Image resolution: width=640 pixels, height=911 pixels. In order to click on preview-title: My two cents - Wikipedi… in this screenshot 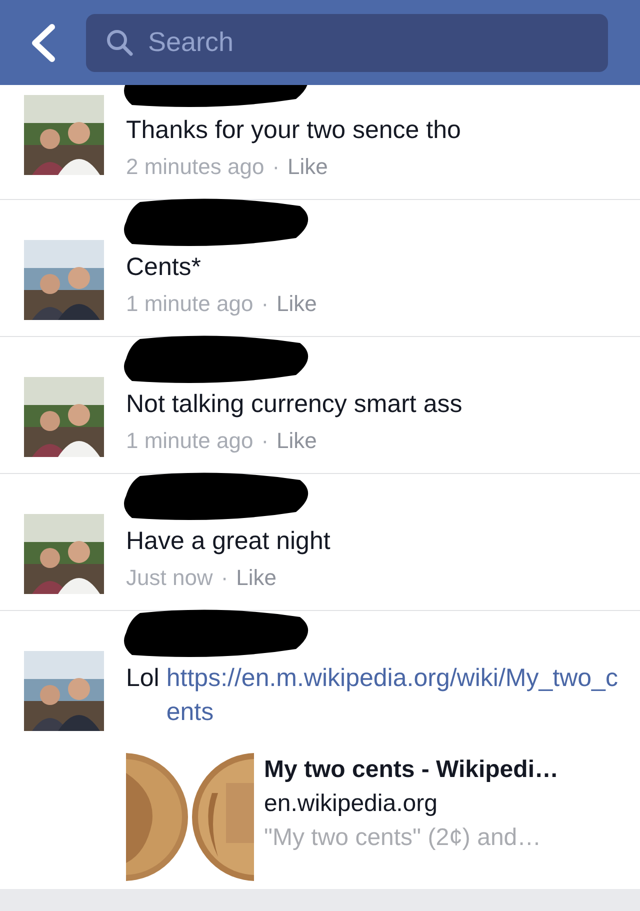, I will do `click(411, 770)`.